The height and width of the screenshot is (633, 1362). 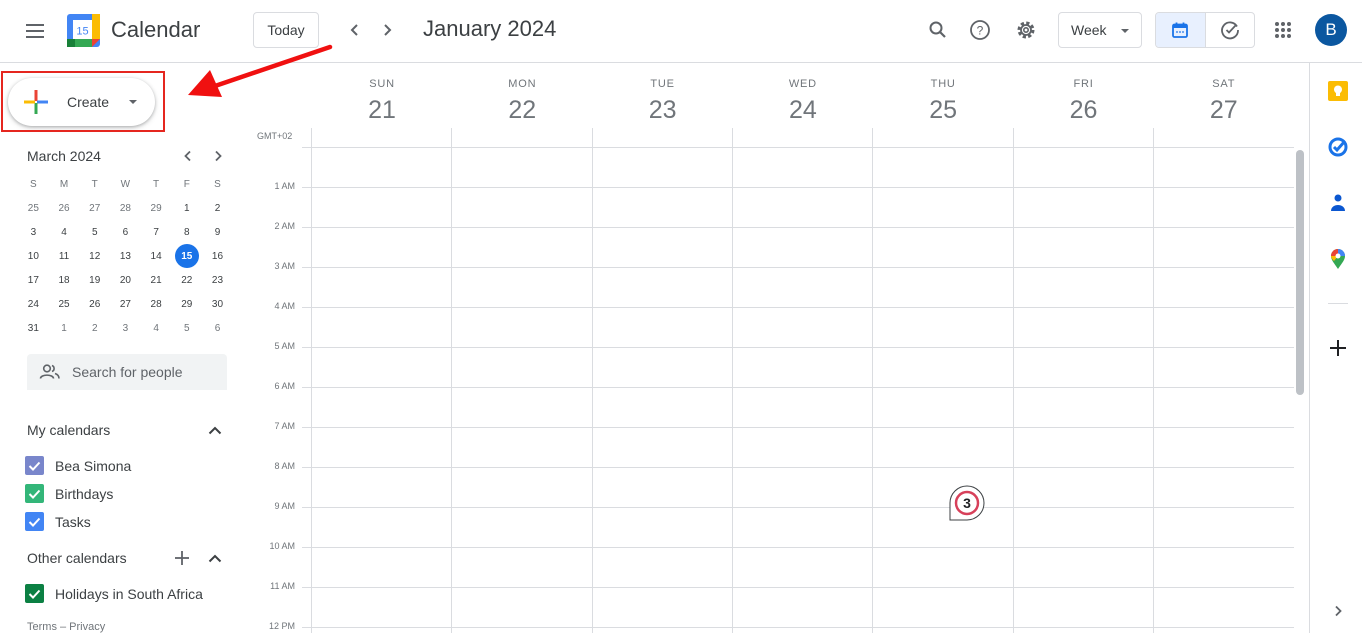 I want to click on mini-day: 17, so click(x=33, y=280).